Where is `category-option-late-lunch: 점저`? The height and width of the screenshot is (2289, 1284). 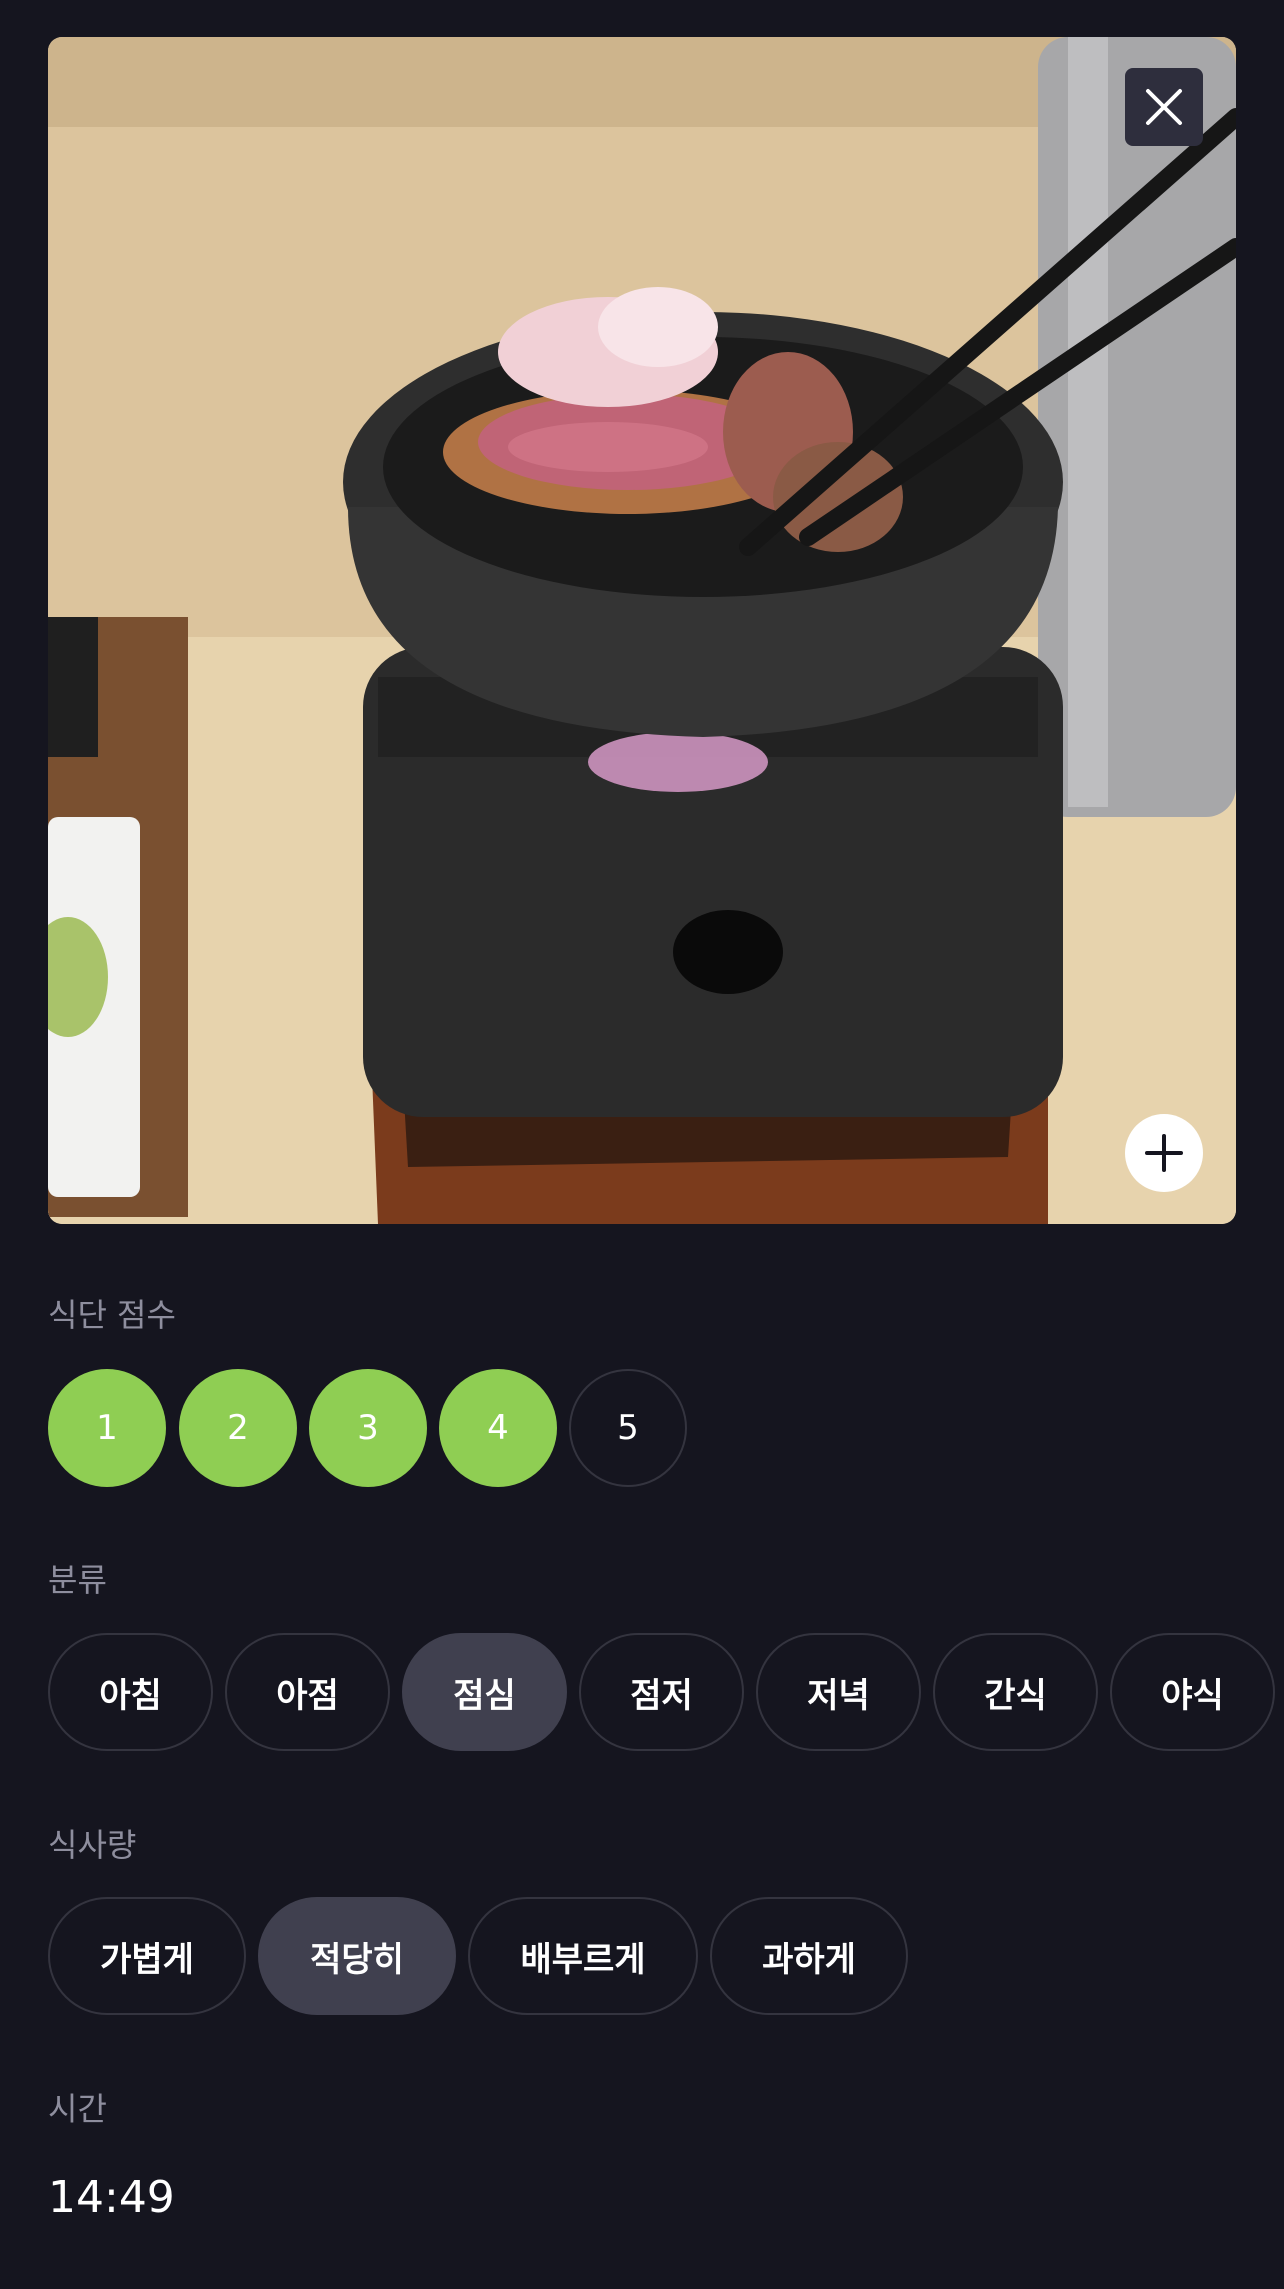
category-option-late-lunch: 점저 is located at coordinates (661, 1692).